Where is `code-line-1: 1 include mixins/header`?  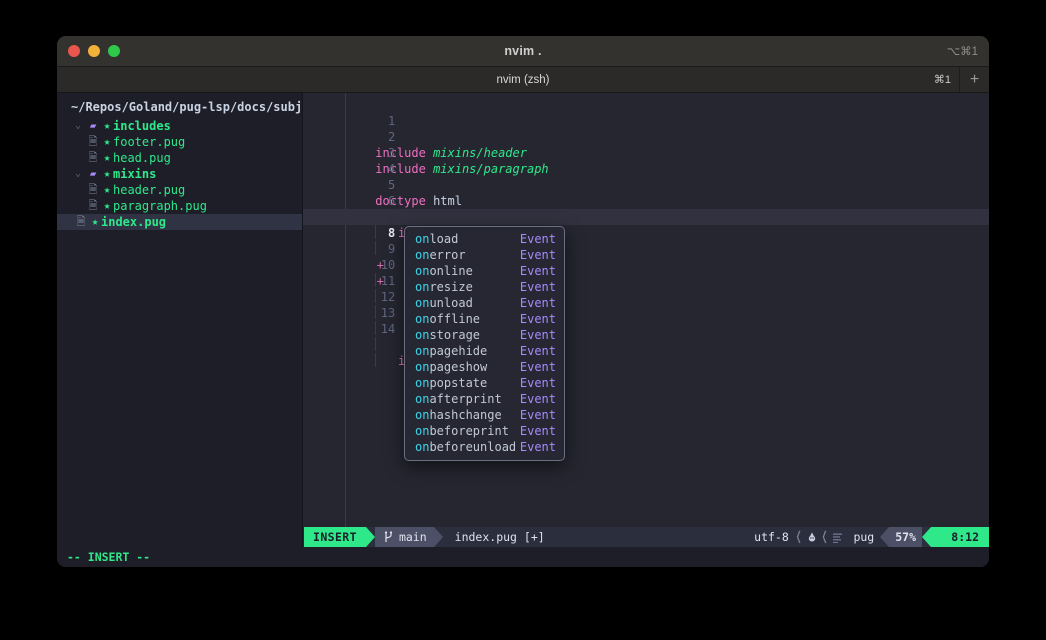 code-line-1: 1 include mixins/header is located at coordinates (646, 128).